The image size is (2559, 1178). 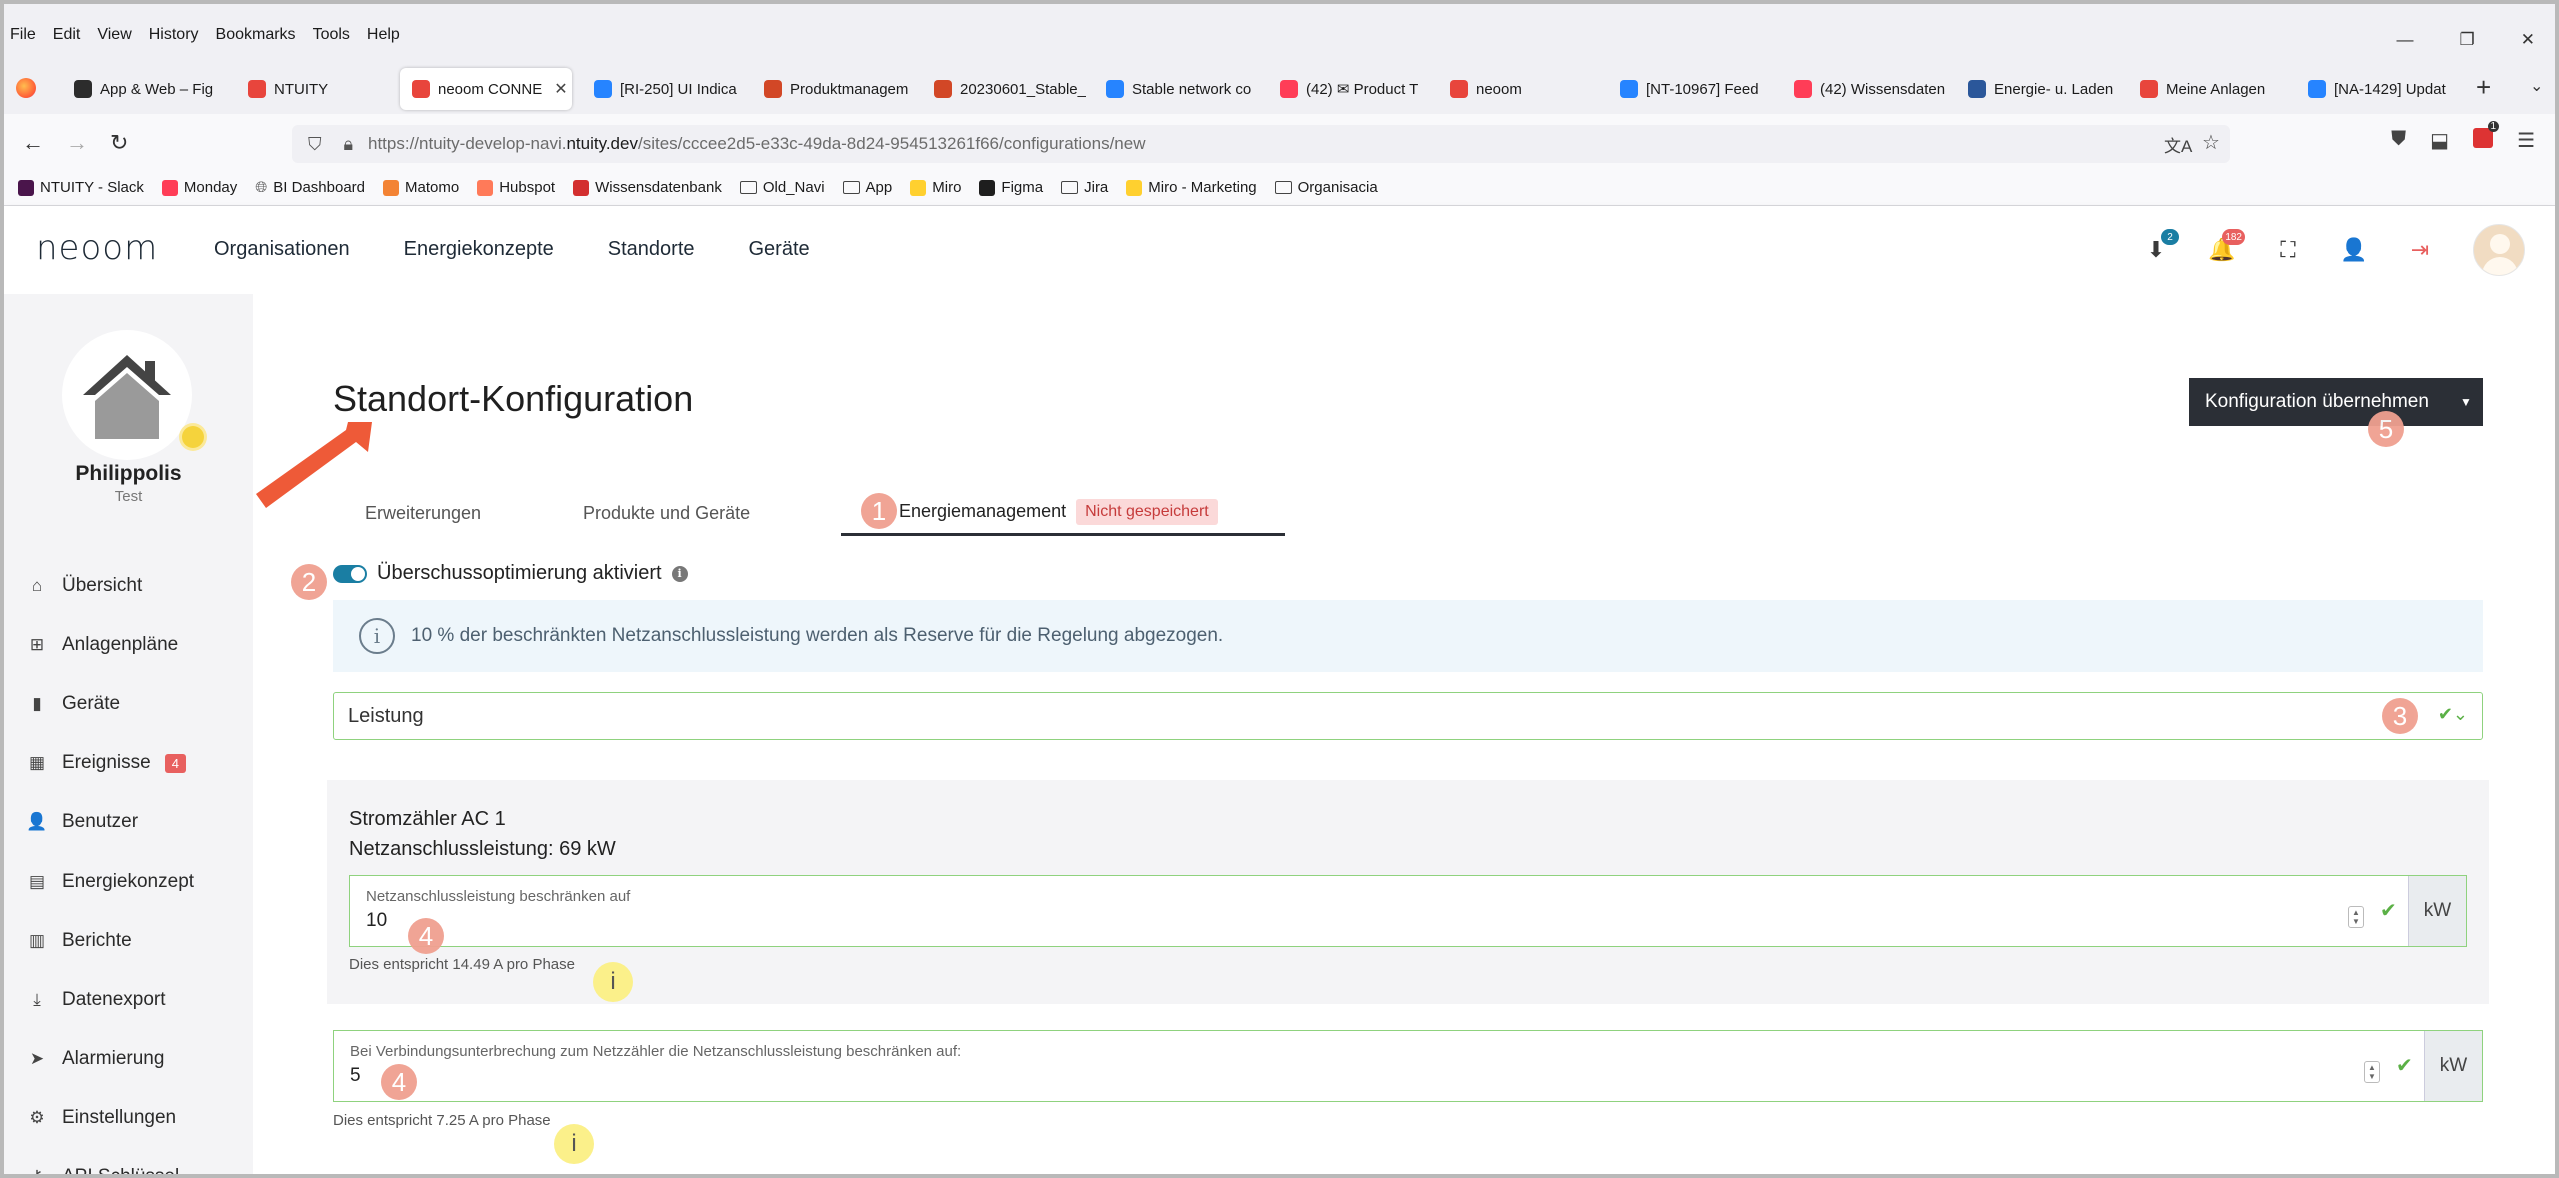 I want to click on chart-icon: ▥, so click(x=37, y=940).